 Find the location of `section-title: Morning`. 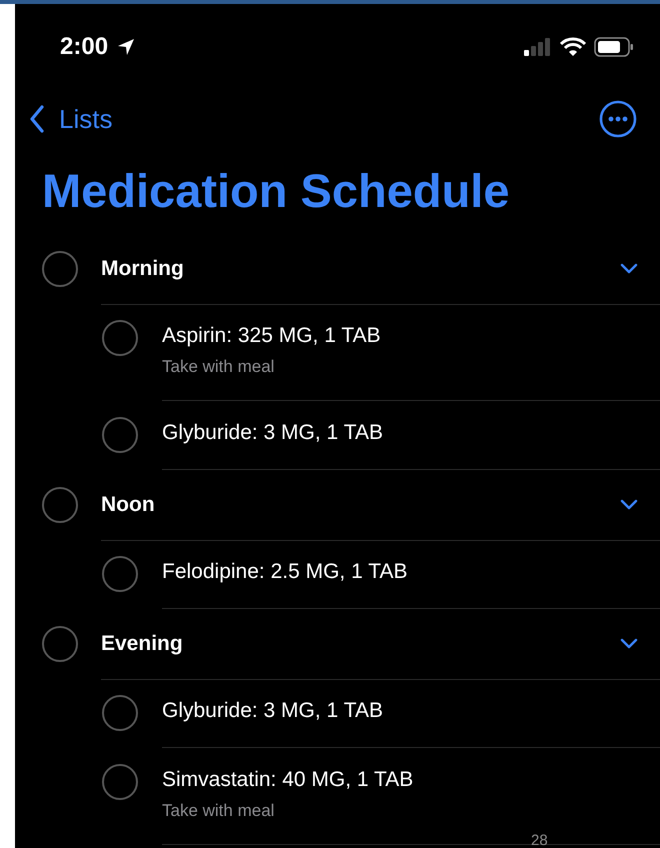

section-title: Morning is located at coordinates (142, 268).